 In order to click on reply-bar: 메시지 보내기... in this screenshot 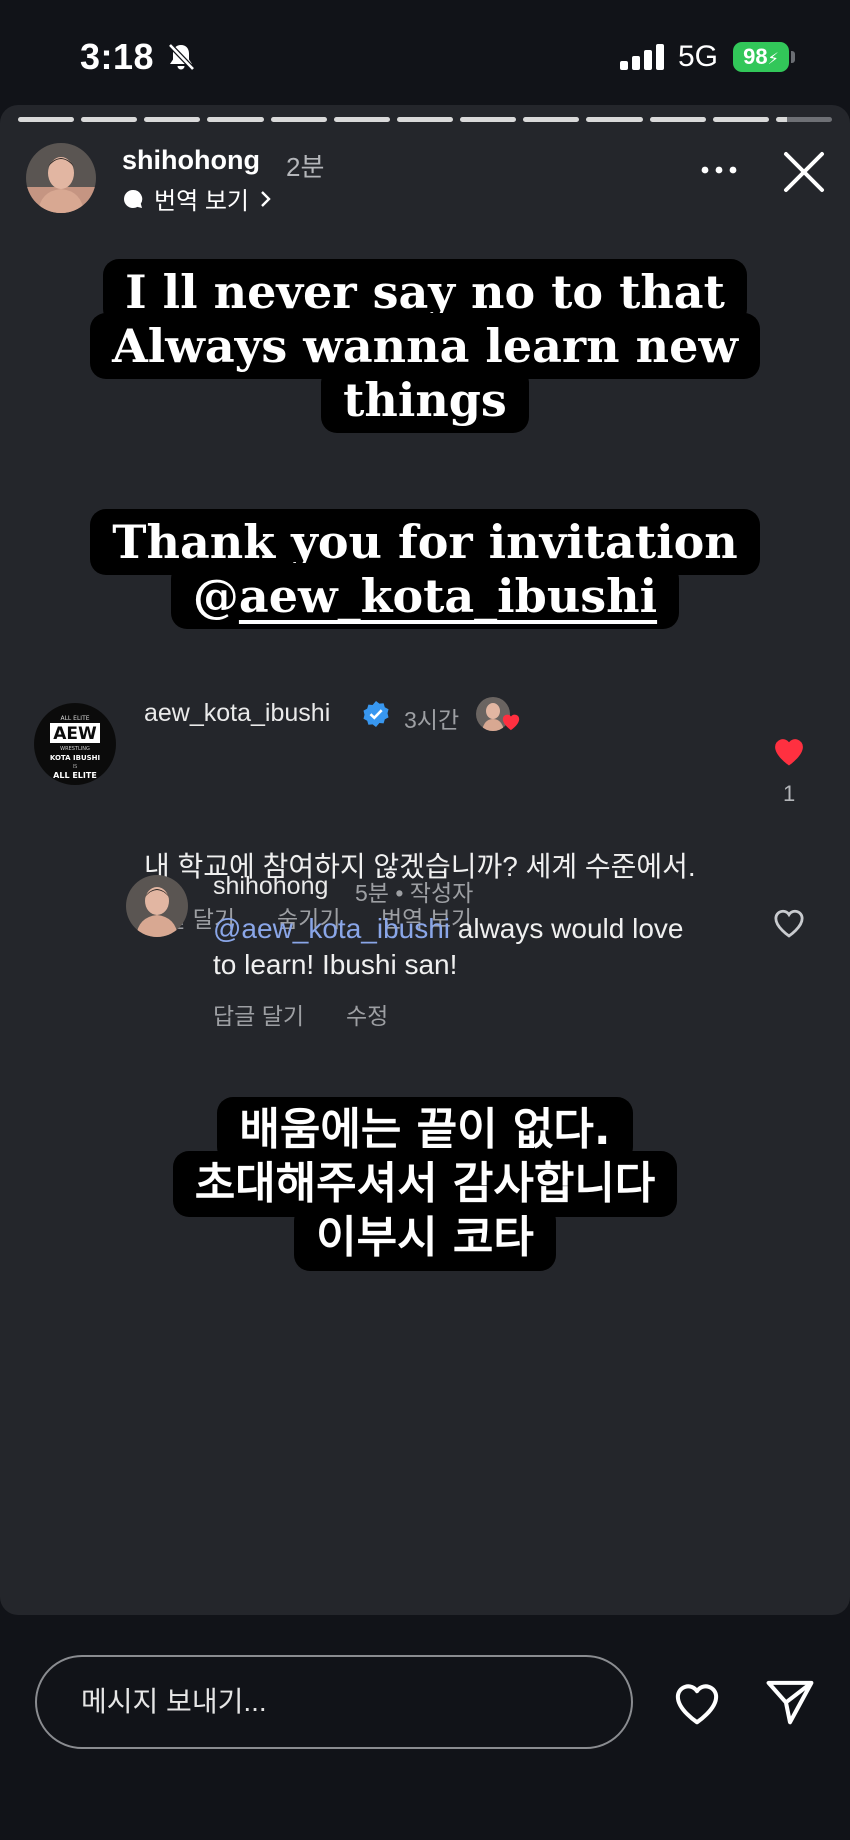, I will do `click(425, 1727)`.